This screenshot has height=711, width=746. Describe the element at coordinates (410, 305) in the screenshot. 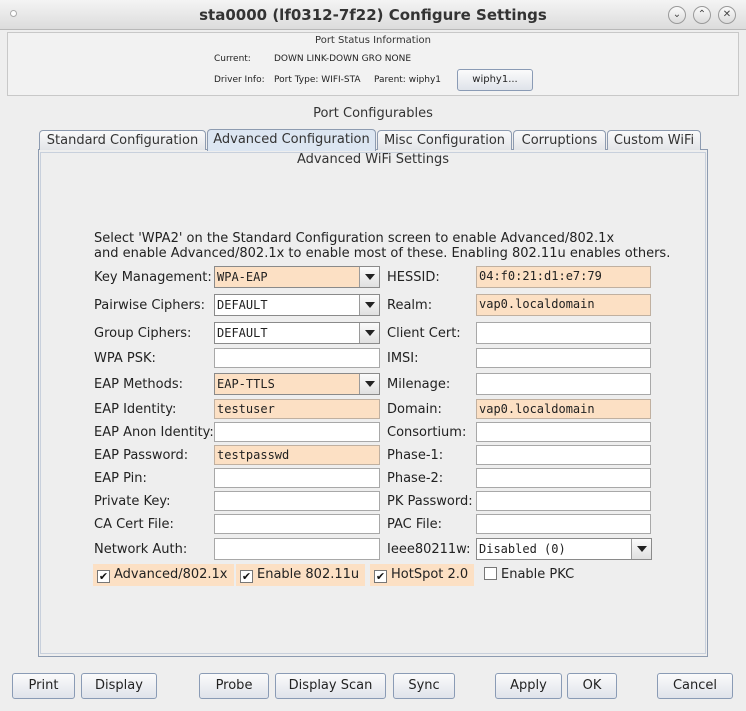

I see `realm-label: Realm:` at that location.